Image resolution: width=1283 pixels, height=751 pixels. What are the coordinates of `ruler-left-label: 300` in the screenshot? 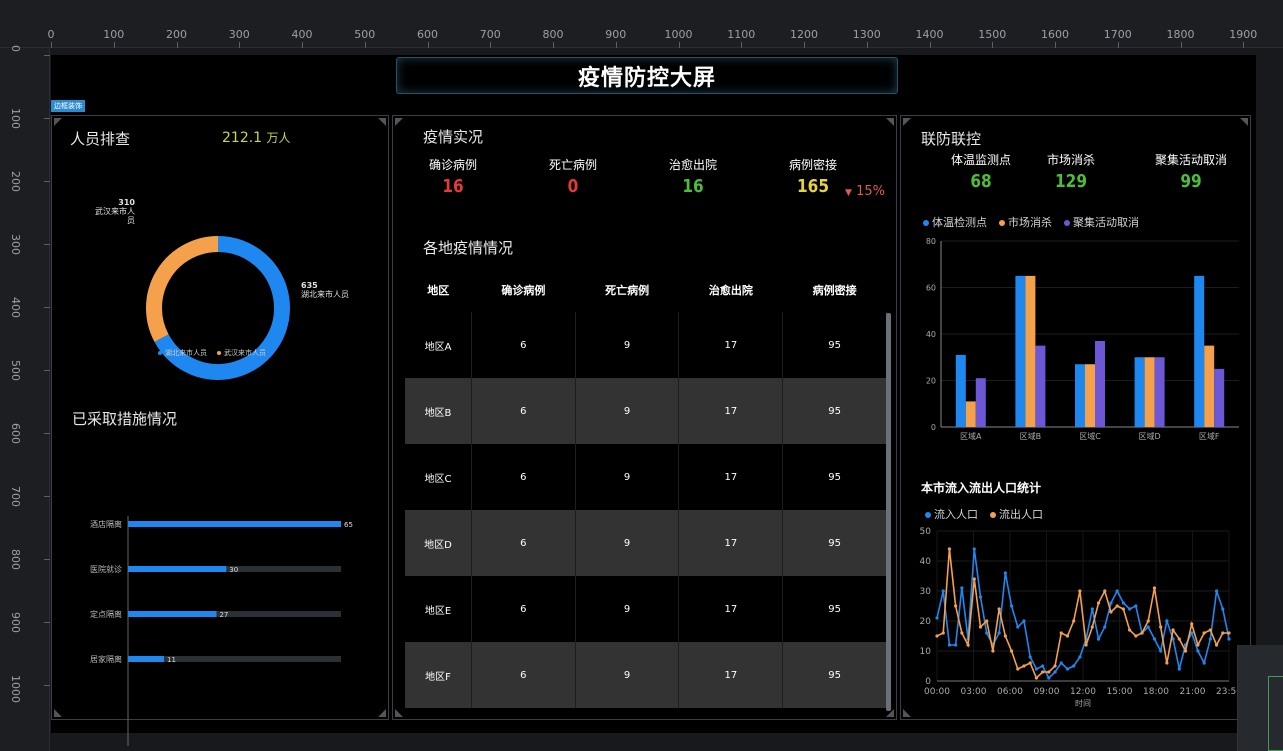 It's located at (15, 244).